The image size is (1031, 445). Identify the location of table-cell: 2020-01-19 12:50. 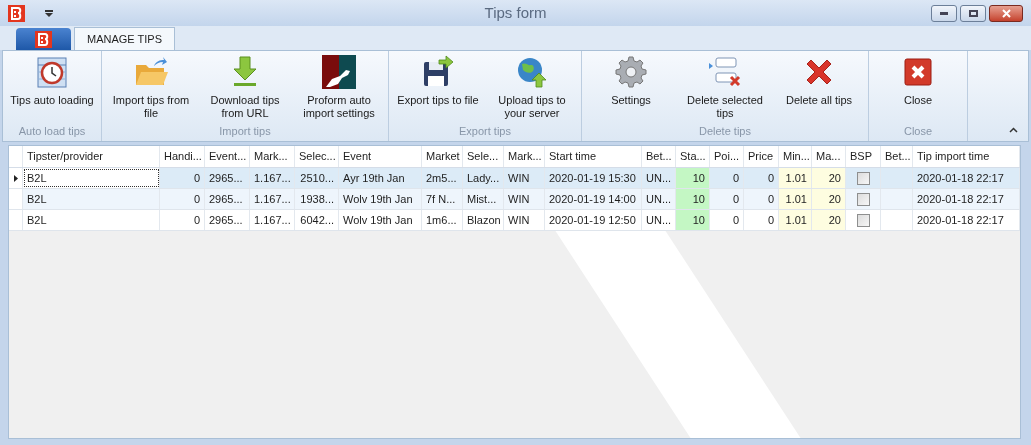
(593, 220).